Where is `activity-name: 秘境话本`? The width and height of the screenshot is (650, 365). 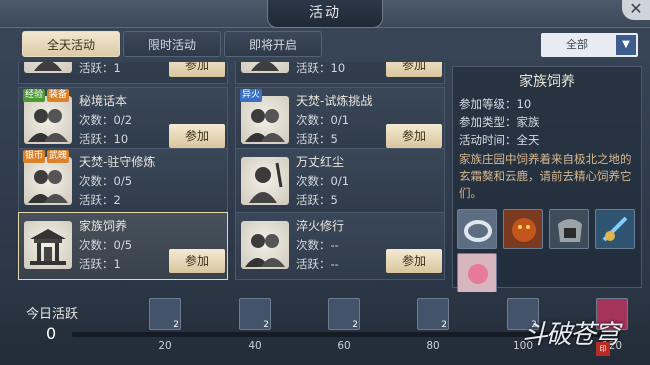
activity-name: 秘境话本 is located at coordinates (103, 101).